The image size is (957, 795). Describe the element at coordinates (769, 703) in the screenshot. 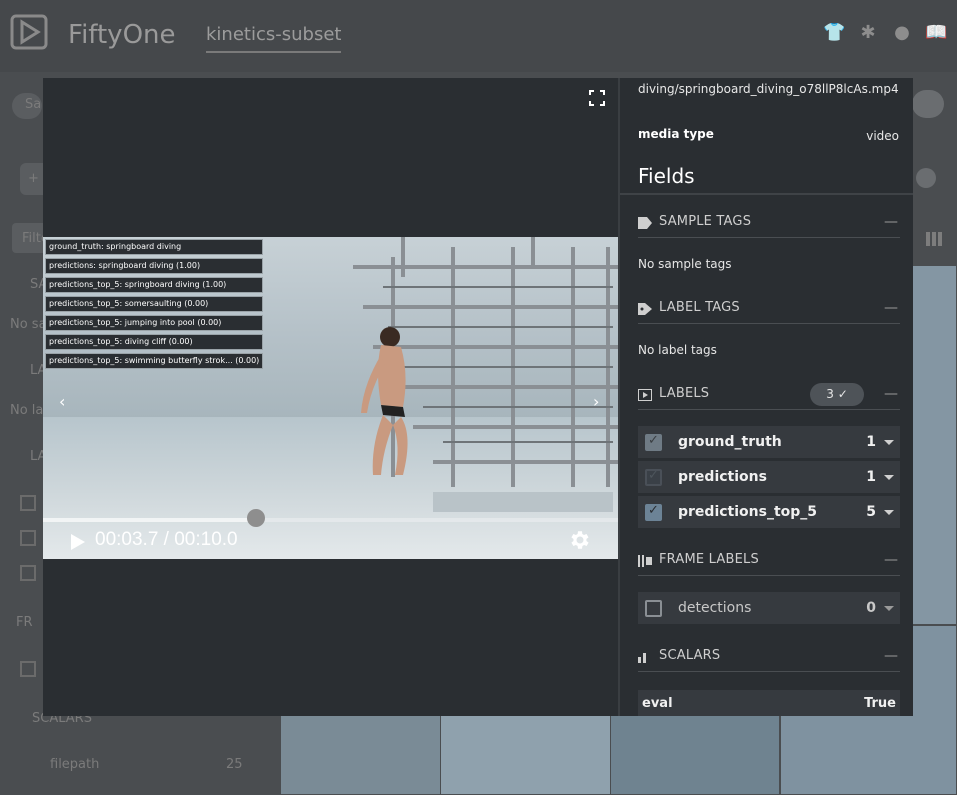

I see `scalar-row-eval: eval True` at that location.